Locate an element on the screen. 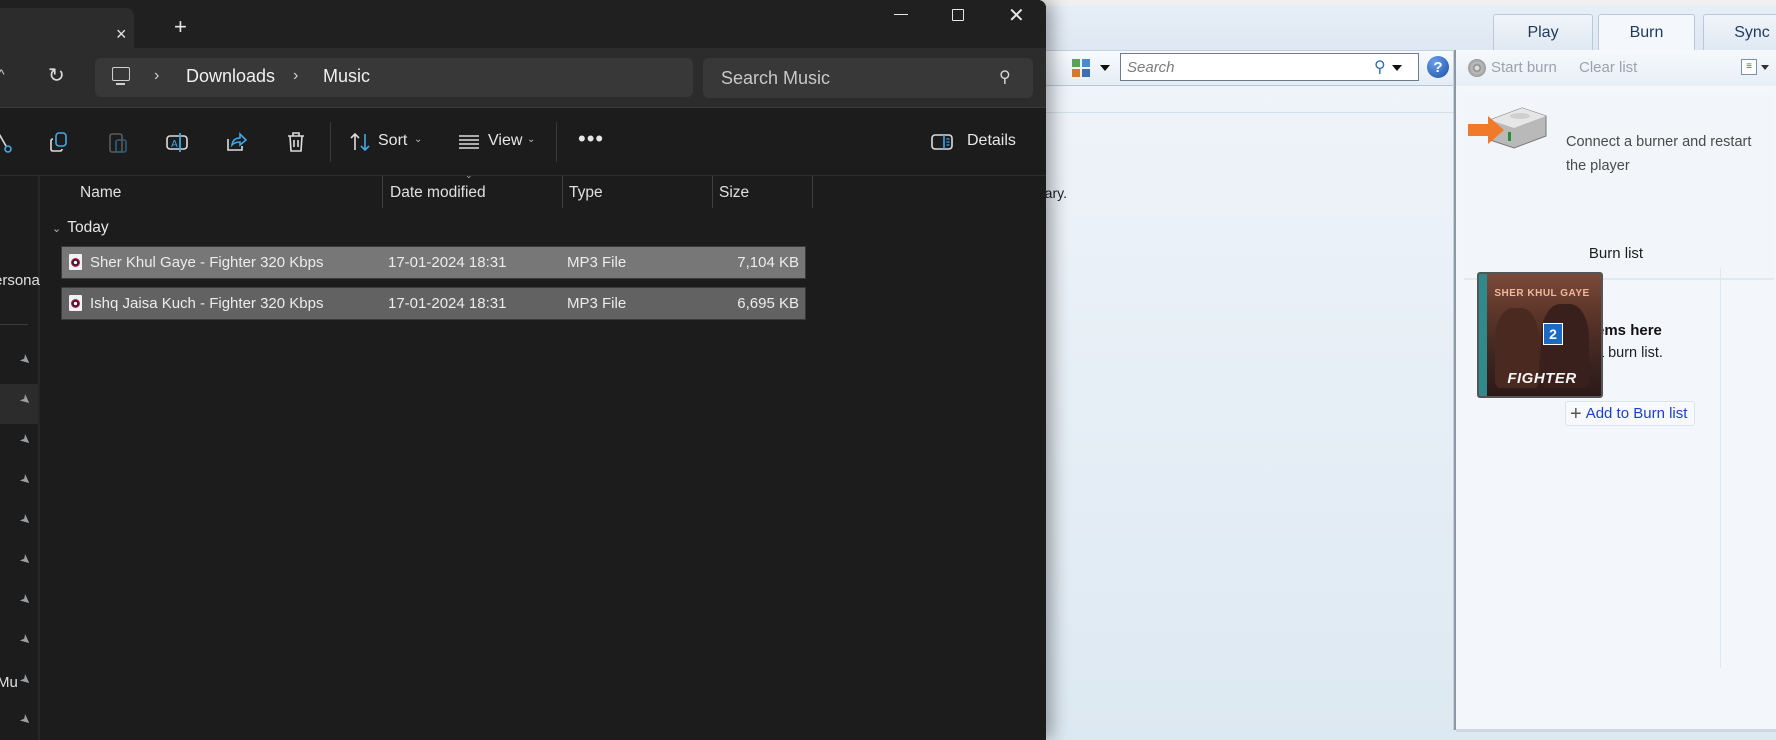  close-tab-icon: × is located at coordinates (121, 34).